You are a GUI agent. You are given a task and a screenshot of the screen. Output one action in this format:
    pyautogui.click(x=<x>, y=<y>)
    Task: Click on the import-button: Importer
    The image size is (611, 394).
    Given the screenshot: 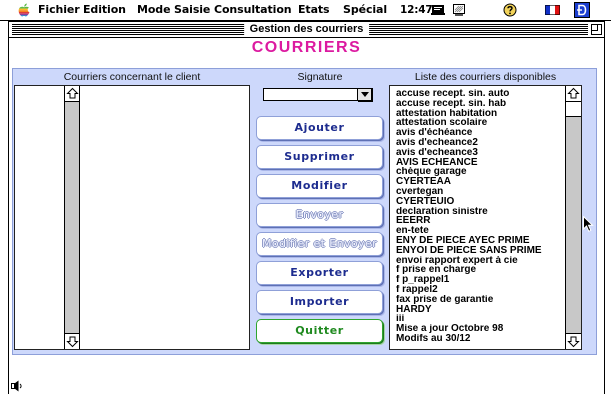 What is the action you would take?
    pyautogui.click(x=319, y=302)
    